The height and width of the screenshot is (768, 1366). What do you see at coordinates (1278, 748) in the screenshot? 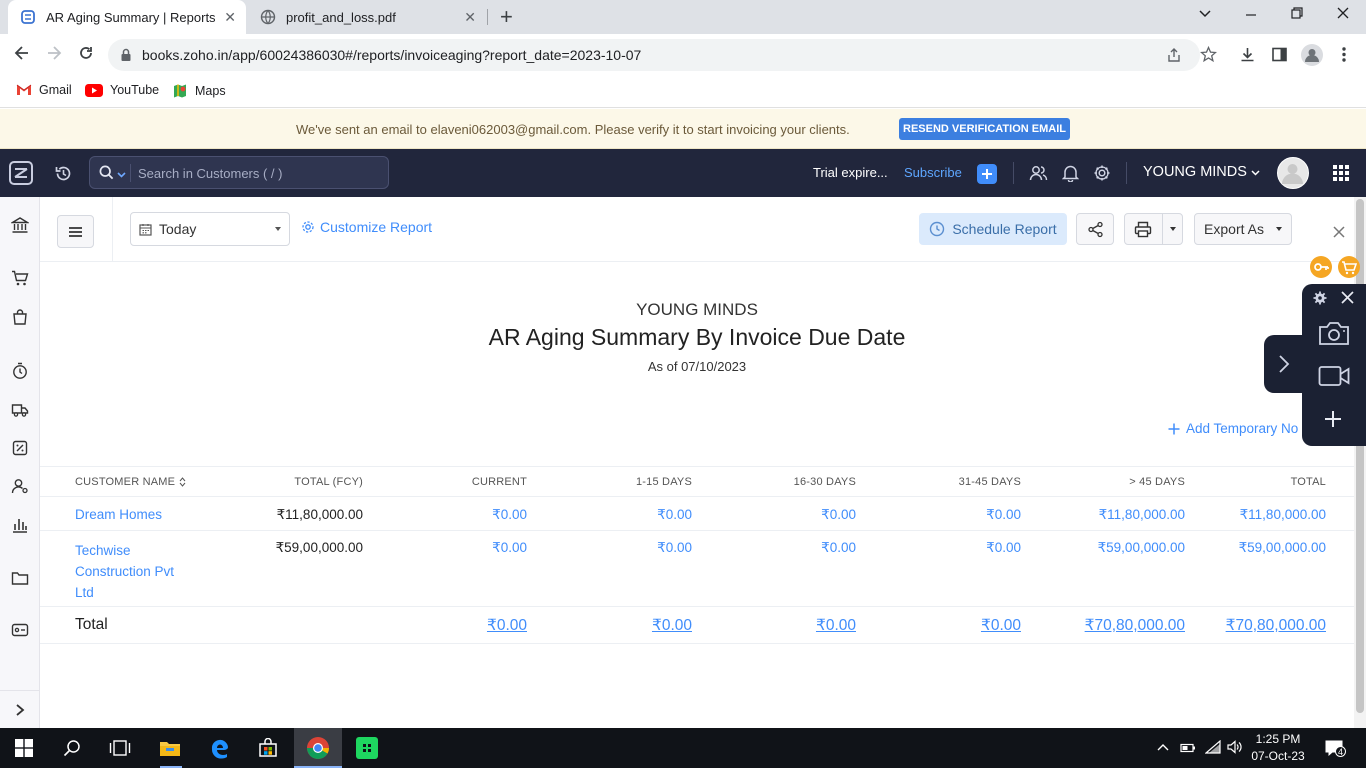
I see `taskbar-clock: 1:25 PM 07-Oct-23` at bounding box center [1278, 748].